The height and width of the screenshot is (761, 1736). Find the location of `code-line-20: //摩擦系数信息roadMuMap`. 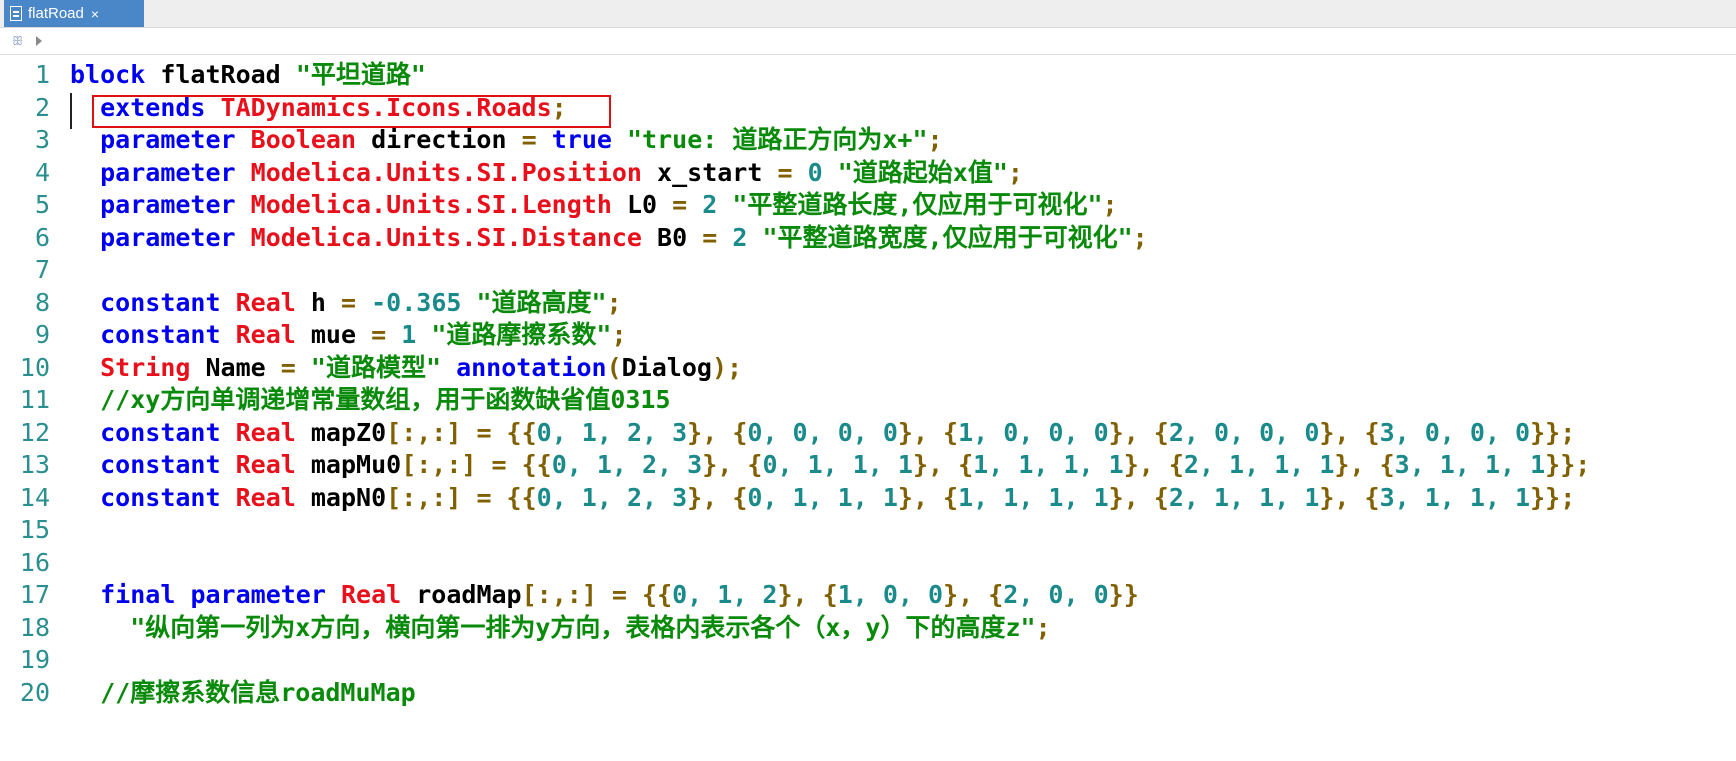

code-line-20: //摩擦系数信息roadMuMap is located at coordinates (243, 693).